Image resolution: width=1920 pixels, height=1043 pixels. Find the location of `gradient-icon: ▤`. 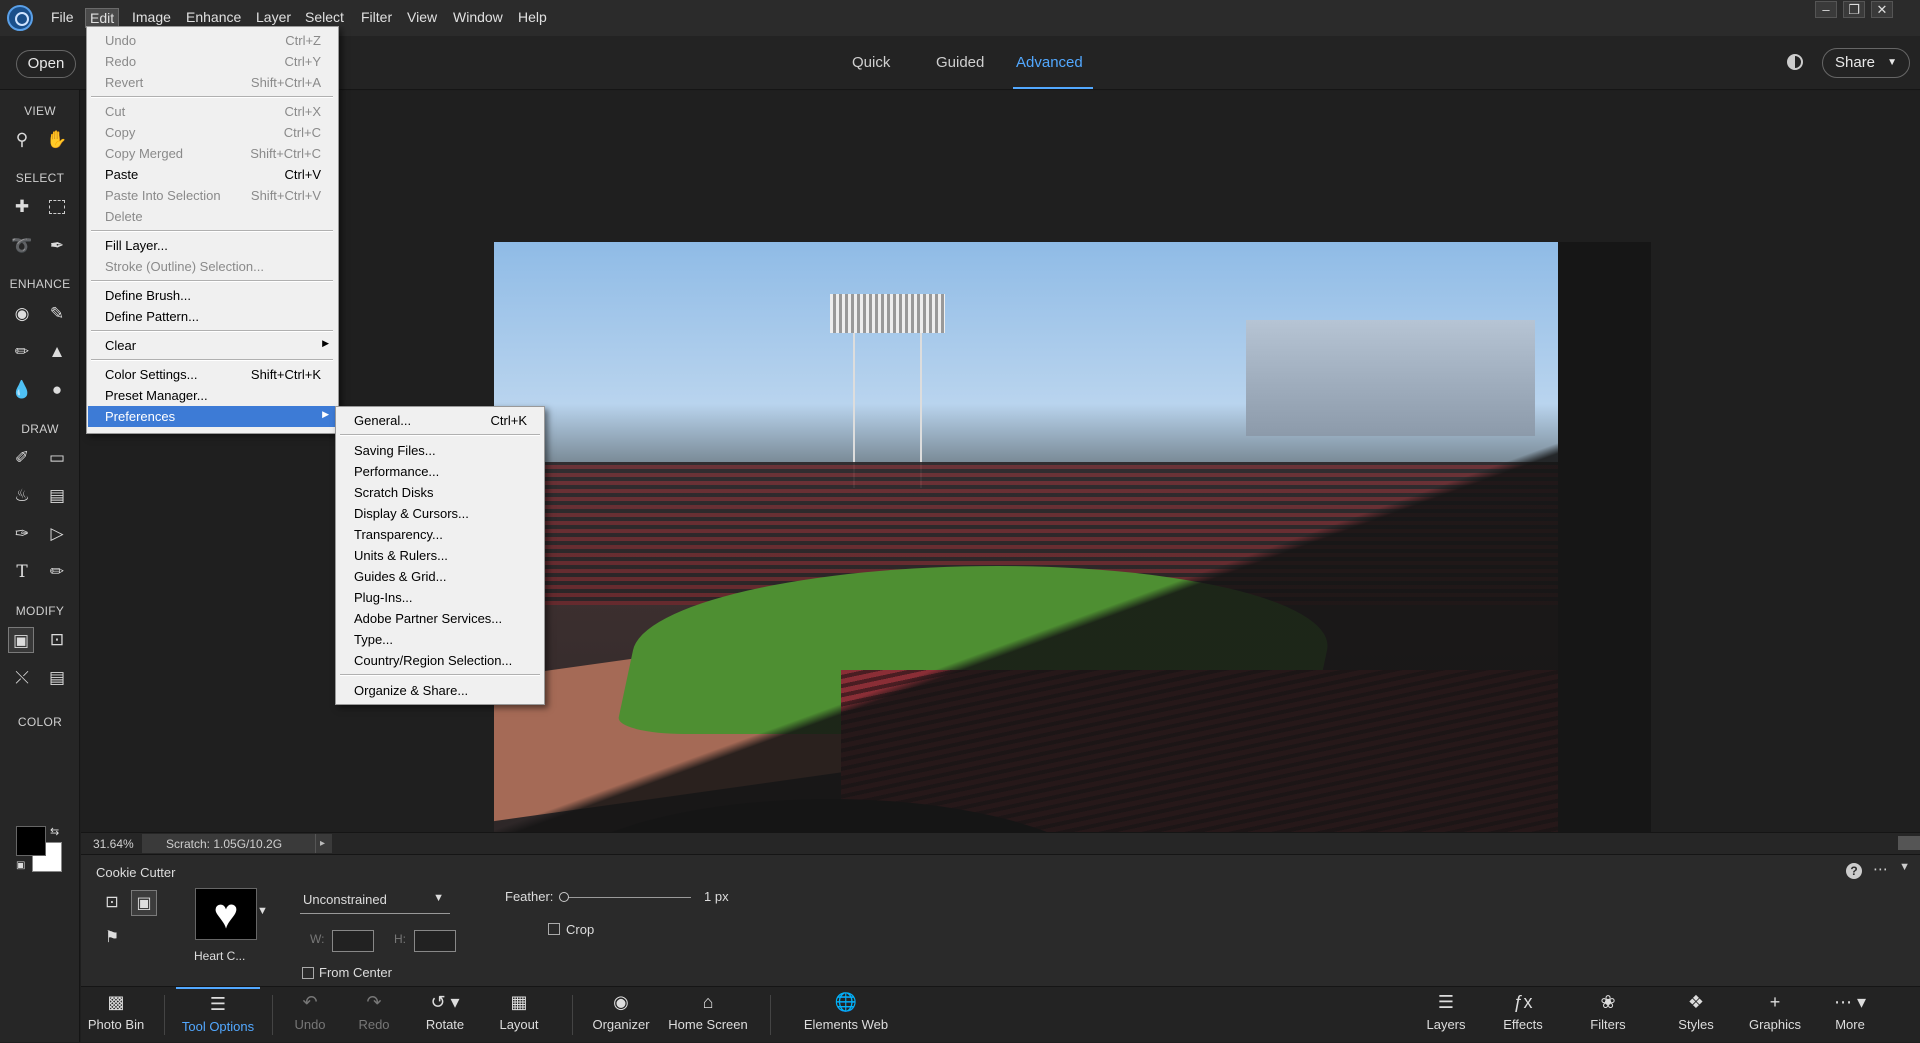

gradient-icon: ▤ is located at coordinates (57, 496).